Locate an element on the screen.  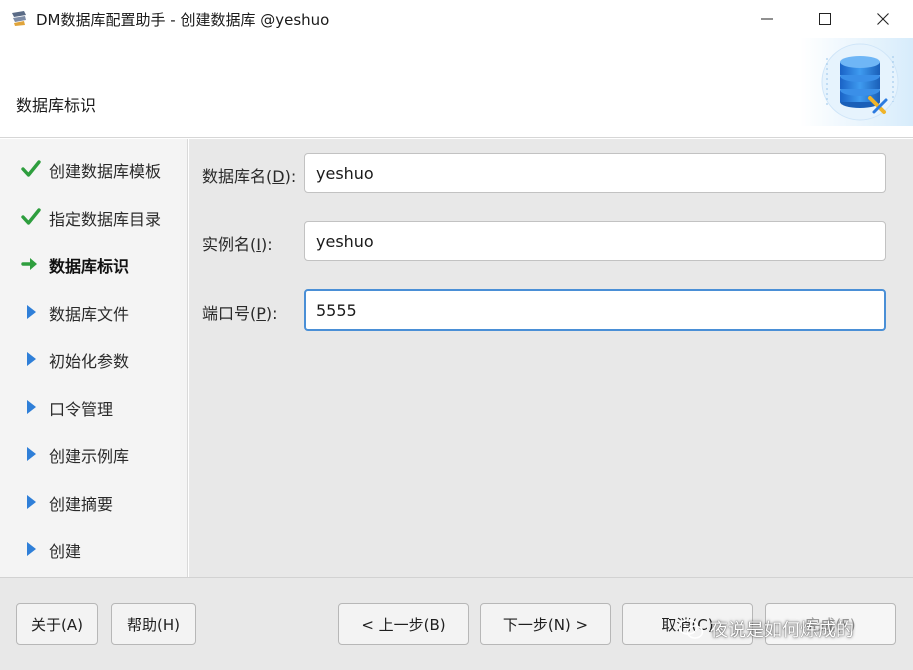
step-db-directory: 指定数据库目录 is located at coordinates (94, 216).